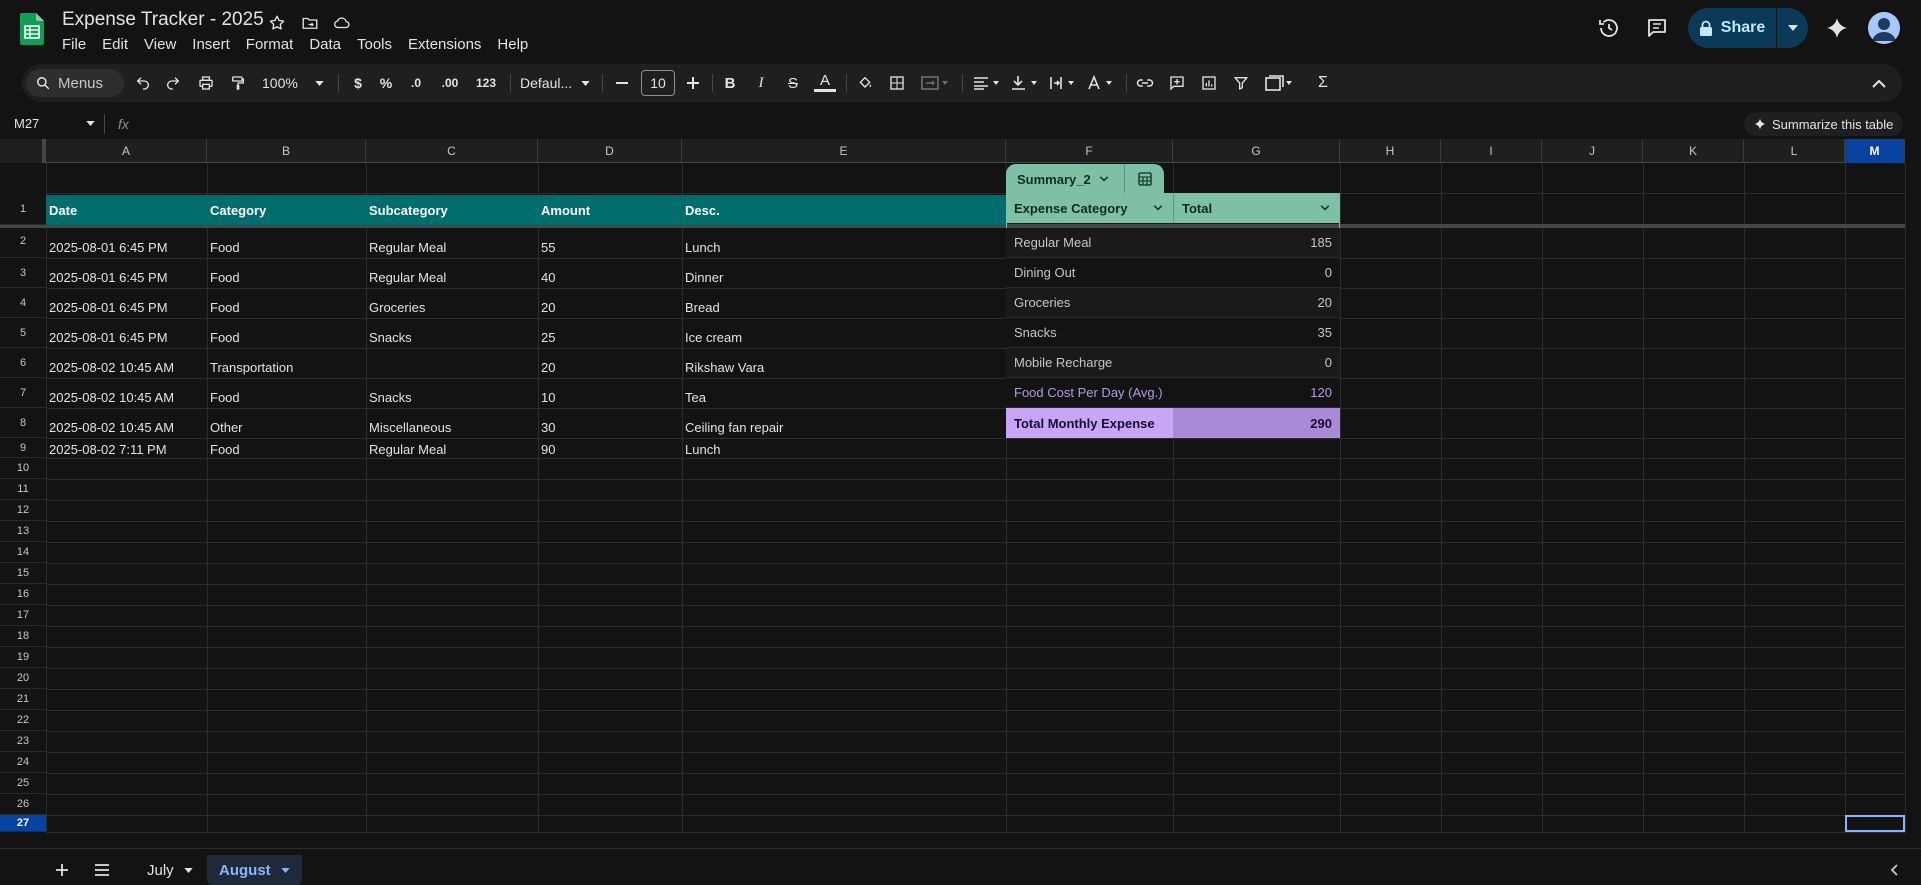 This screenshot has height=885, width=1921. I want to click on menu-view: View, so click(160, 44).